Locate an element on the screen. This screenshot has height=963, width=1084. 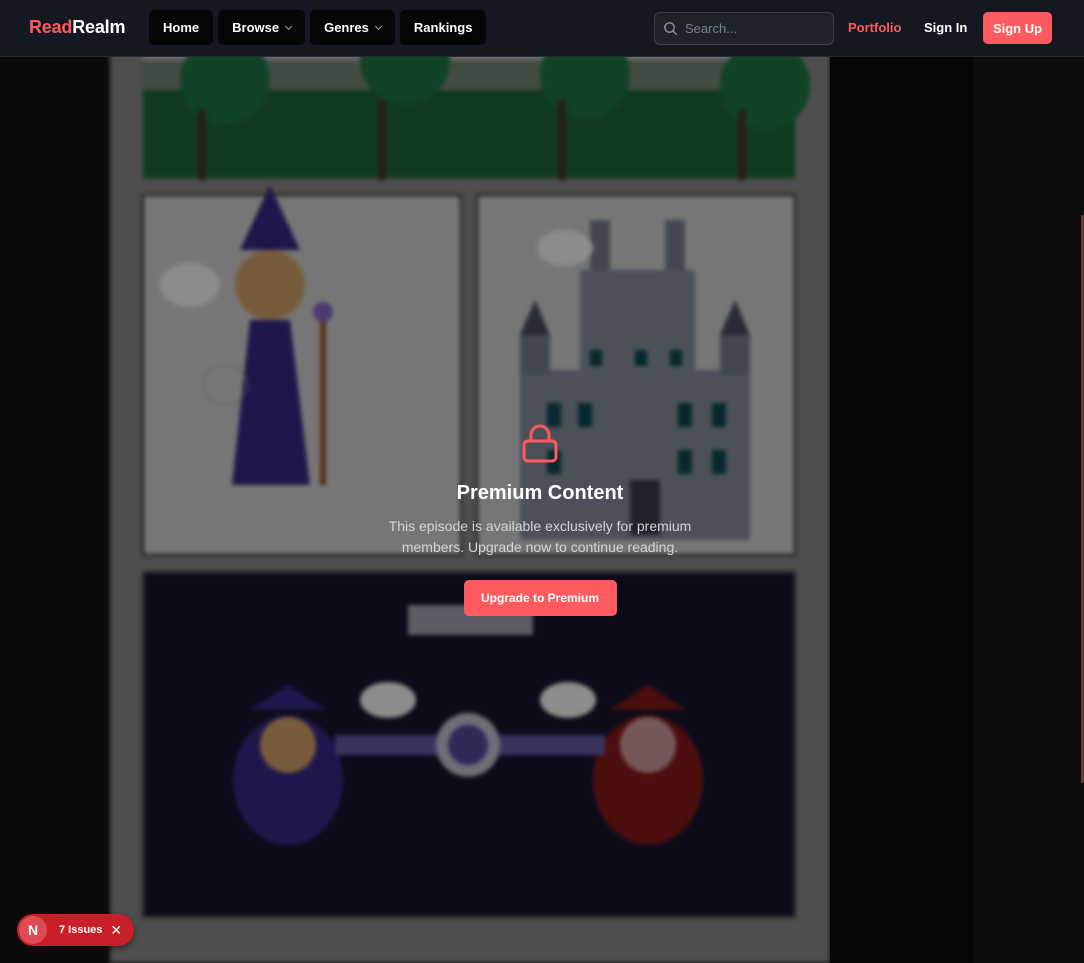
brand-logo: ReadRealm is located at coordinates (77, 27).